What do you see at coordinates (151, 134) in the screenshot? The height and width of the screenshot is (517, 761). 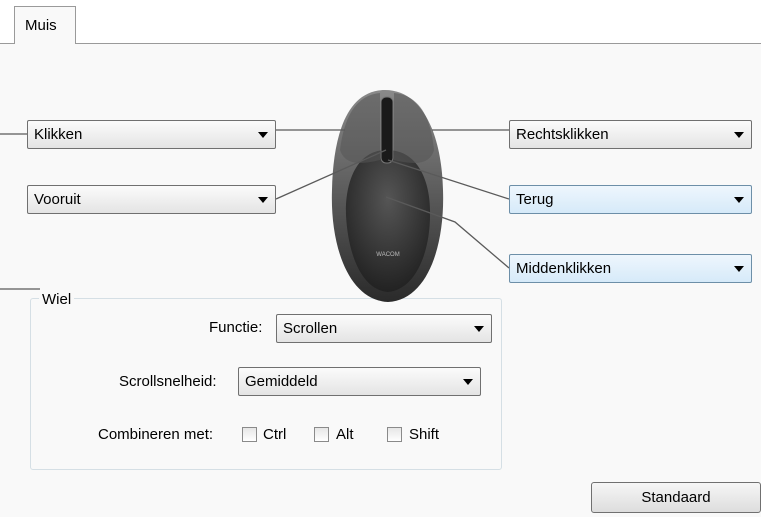 I see `left-click-dropdown: Klikken` at bounding box center [151, 134].